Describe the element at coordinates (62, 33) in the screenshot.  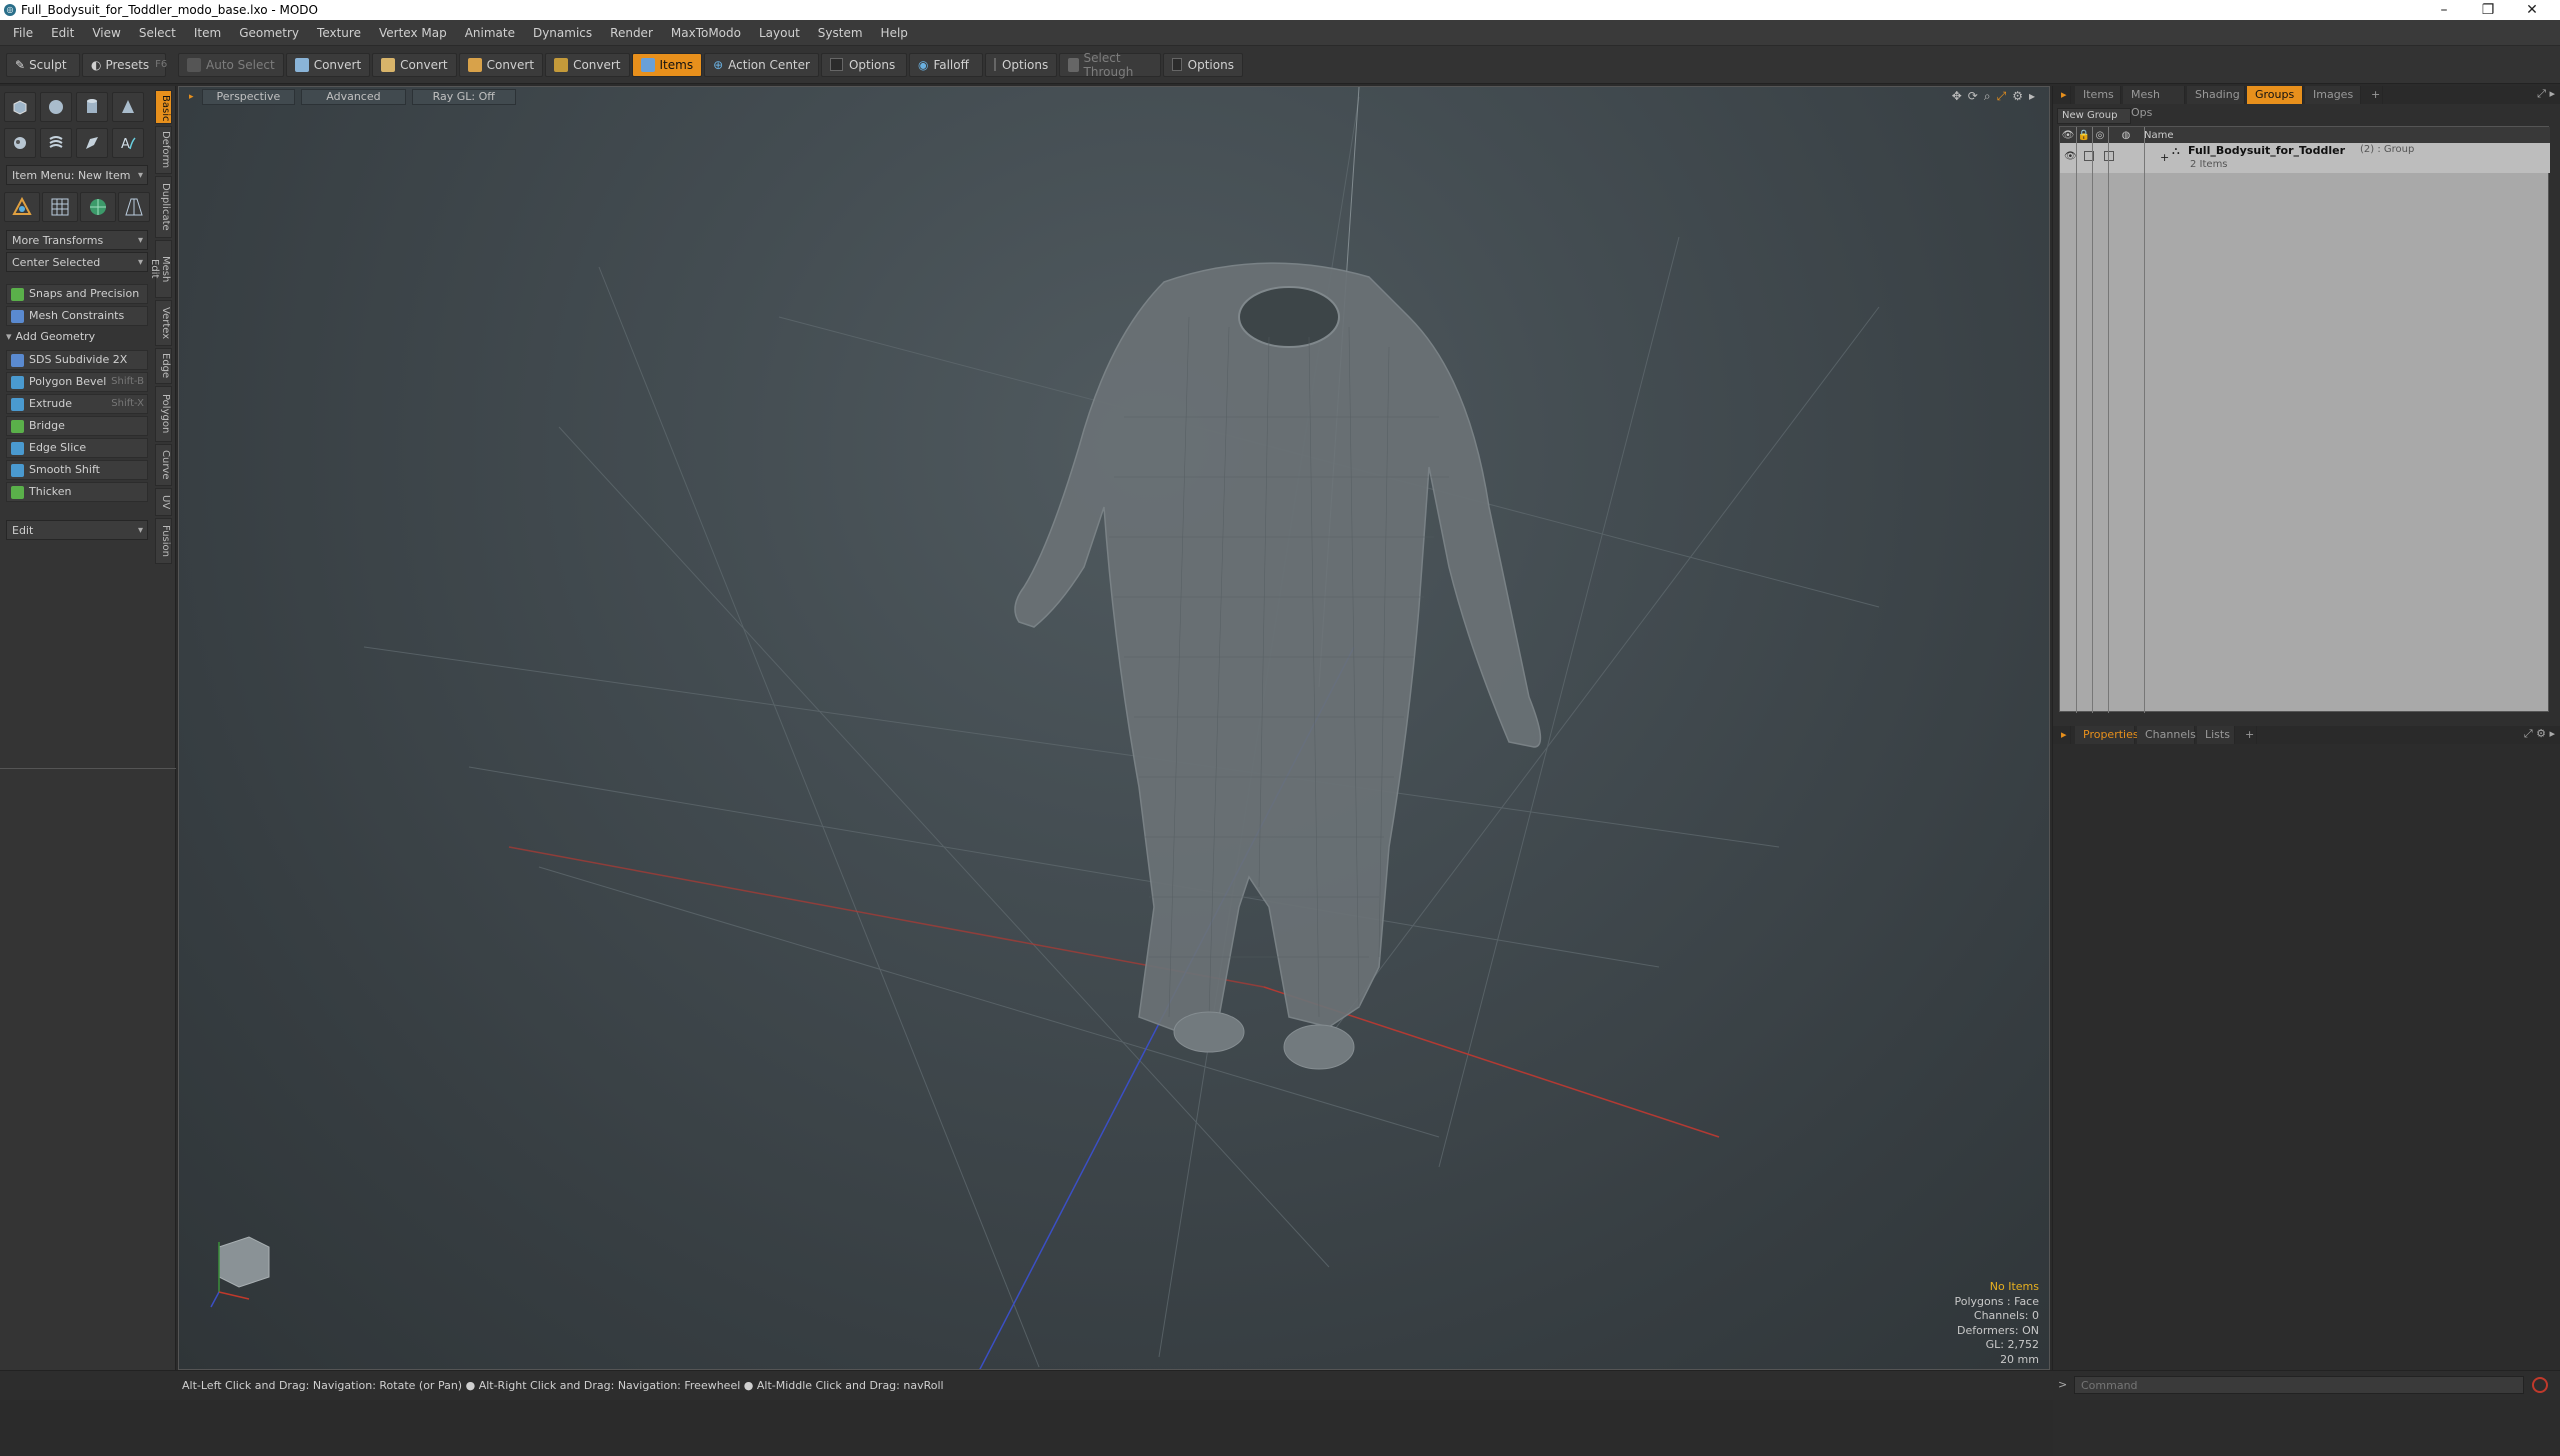
I see `menu-edit: Edit` at that location.